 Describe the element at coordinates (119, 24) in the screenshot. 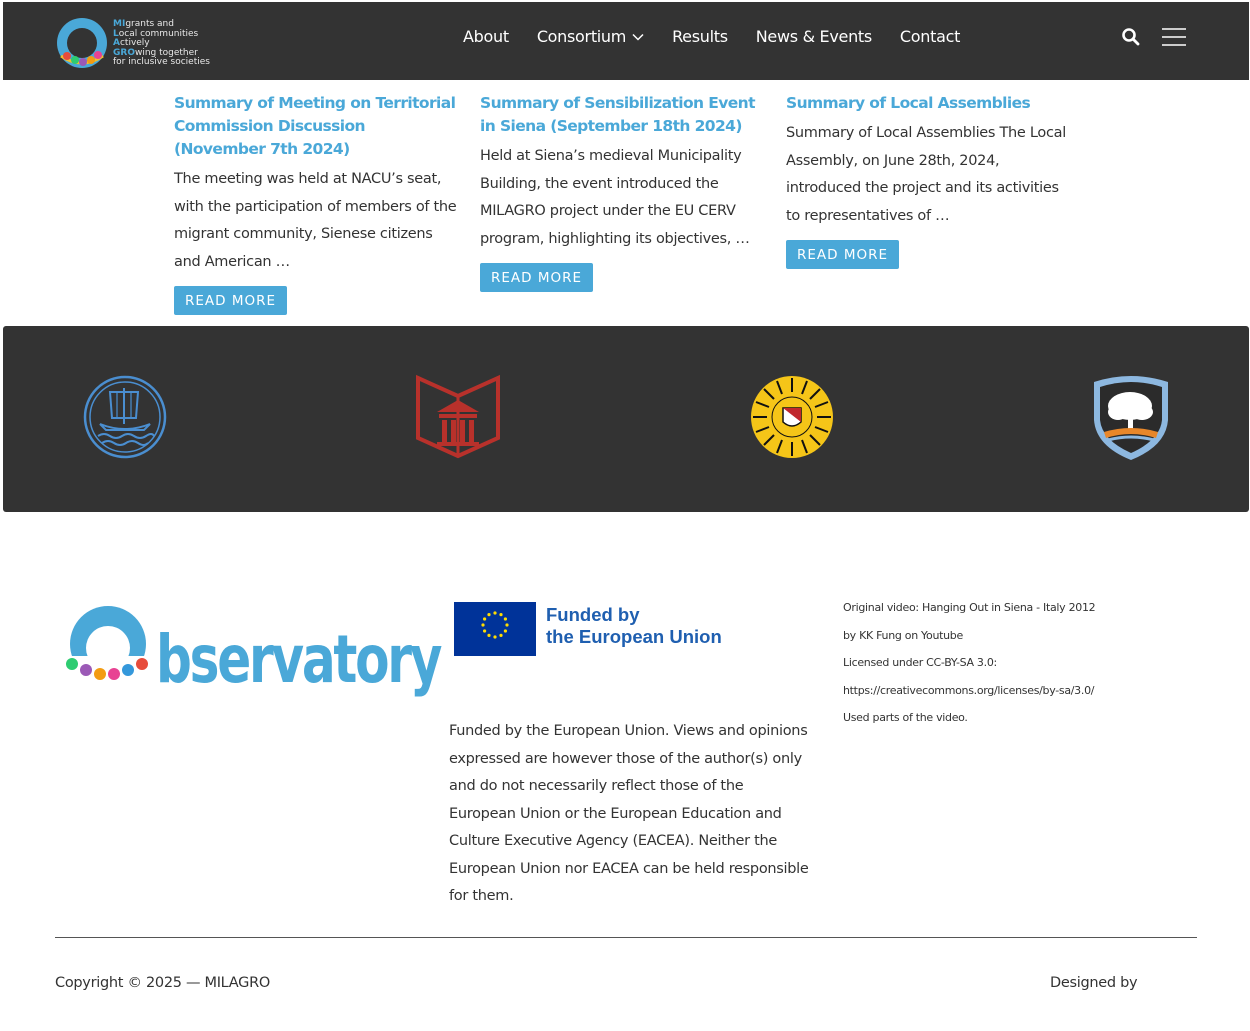

I see `logo-tagline-highlight: MI` at that location.